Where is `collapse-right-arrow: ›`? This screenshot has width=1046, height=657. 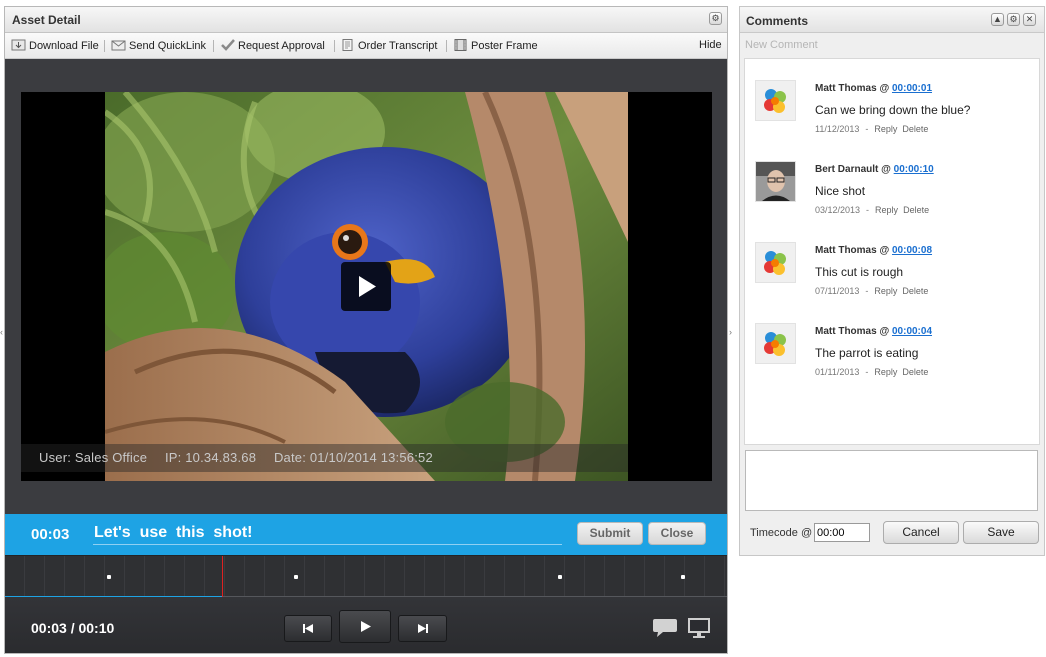 collapse-right-arrow: › is located at coordinates (730, 332).